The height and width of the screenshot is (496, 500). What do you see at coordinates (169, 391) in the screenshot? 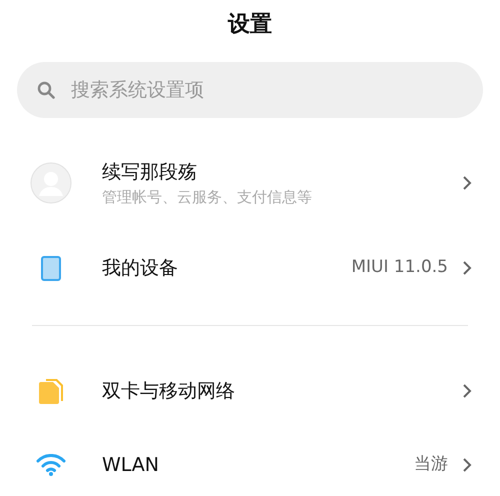
I see `row-label: 双卡与移动网络` at bounding box center [169, 391].